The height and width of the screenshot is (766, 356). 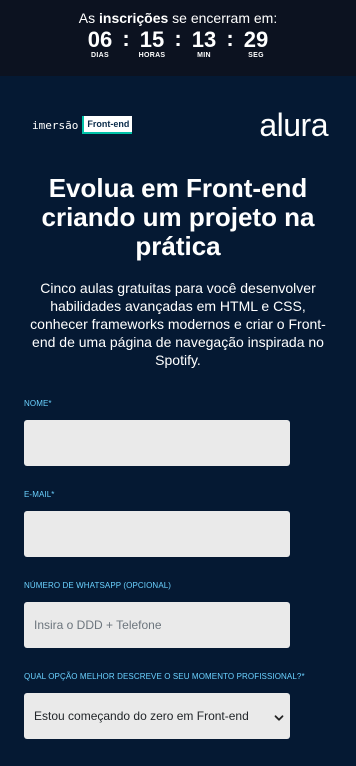 I want to click on countdown-timer: 06 DIAS : 15 HORAS : 13 MIN : 29 SEG, so click(x=178, y=43).